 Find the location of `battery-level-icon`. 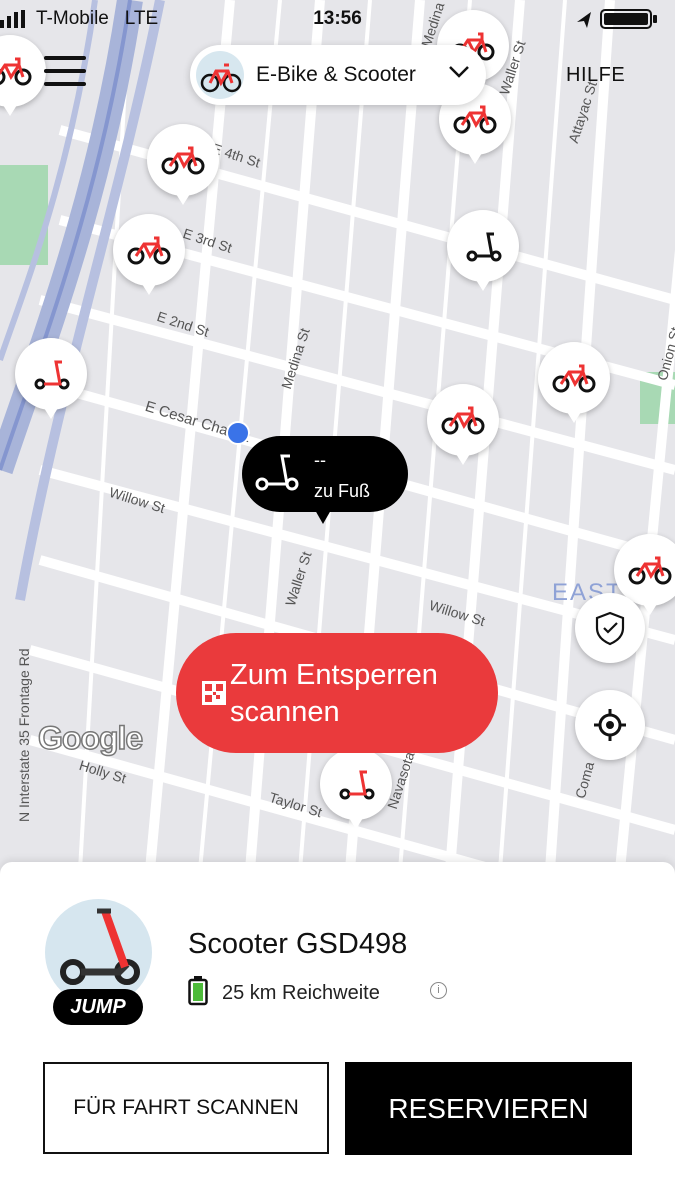

battery-level-icon is located at coordinates (198, 991).